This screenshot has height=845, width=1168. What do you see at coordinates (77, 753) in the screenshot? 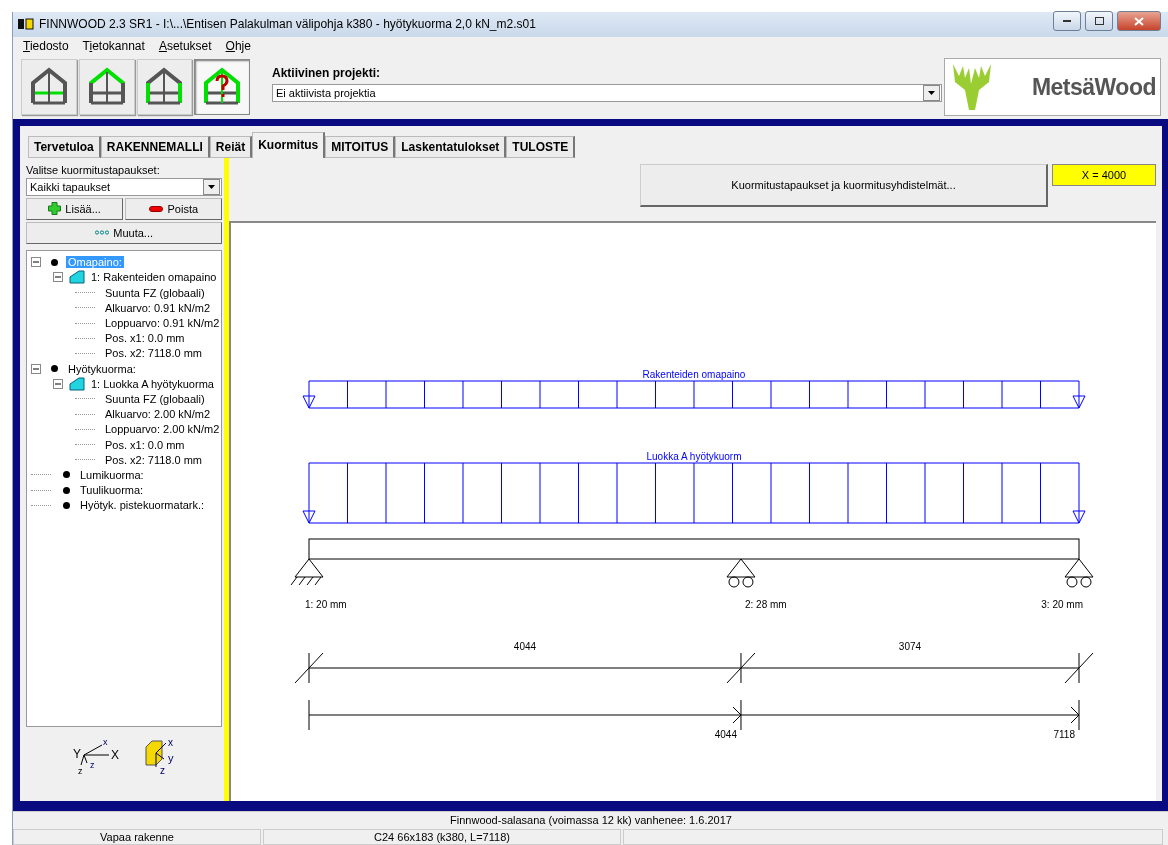
I see `axis-label: Y` at bounding box center [77, 753].